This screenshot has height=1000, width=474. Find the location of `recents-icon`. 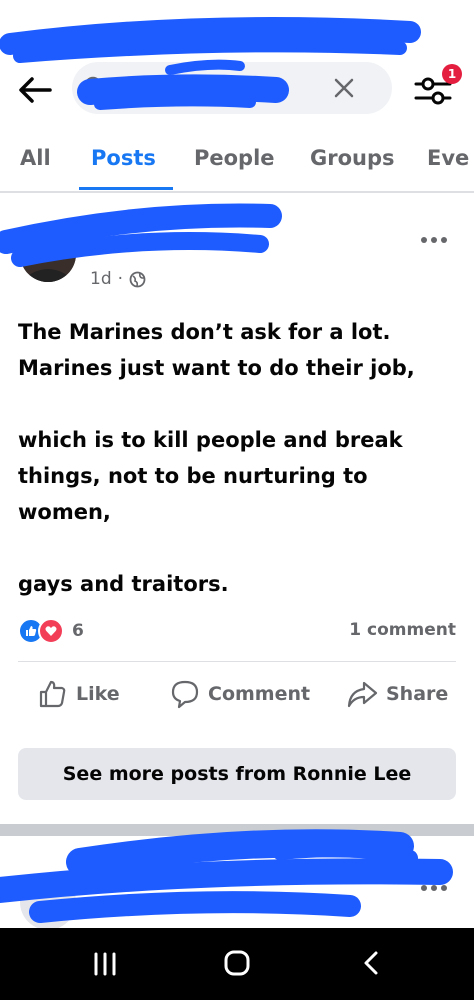

recents-icon is located at coordinates (105, 964).